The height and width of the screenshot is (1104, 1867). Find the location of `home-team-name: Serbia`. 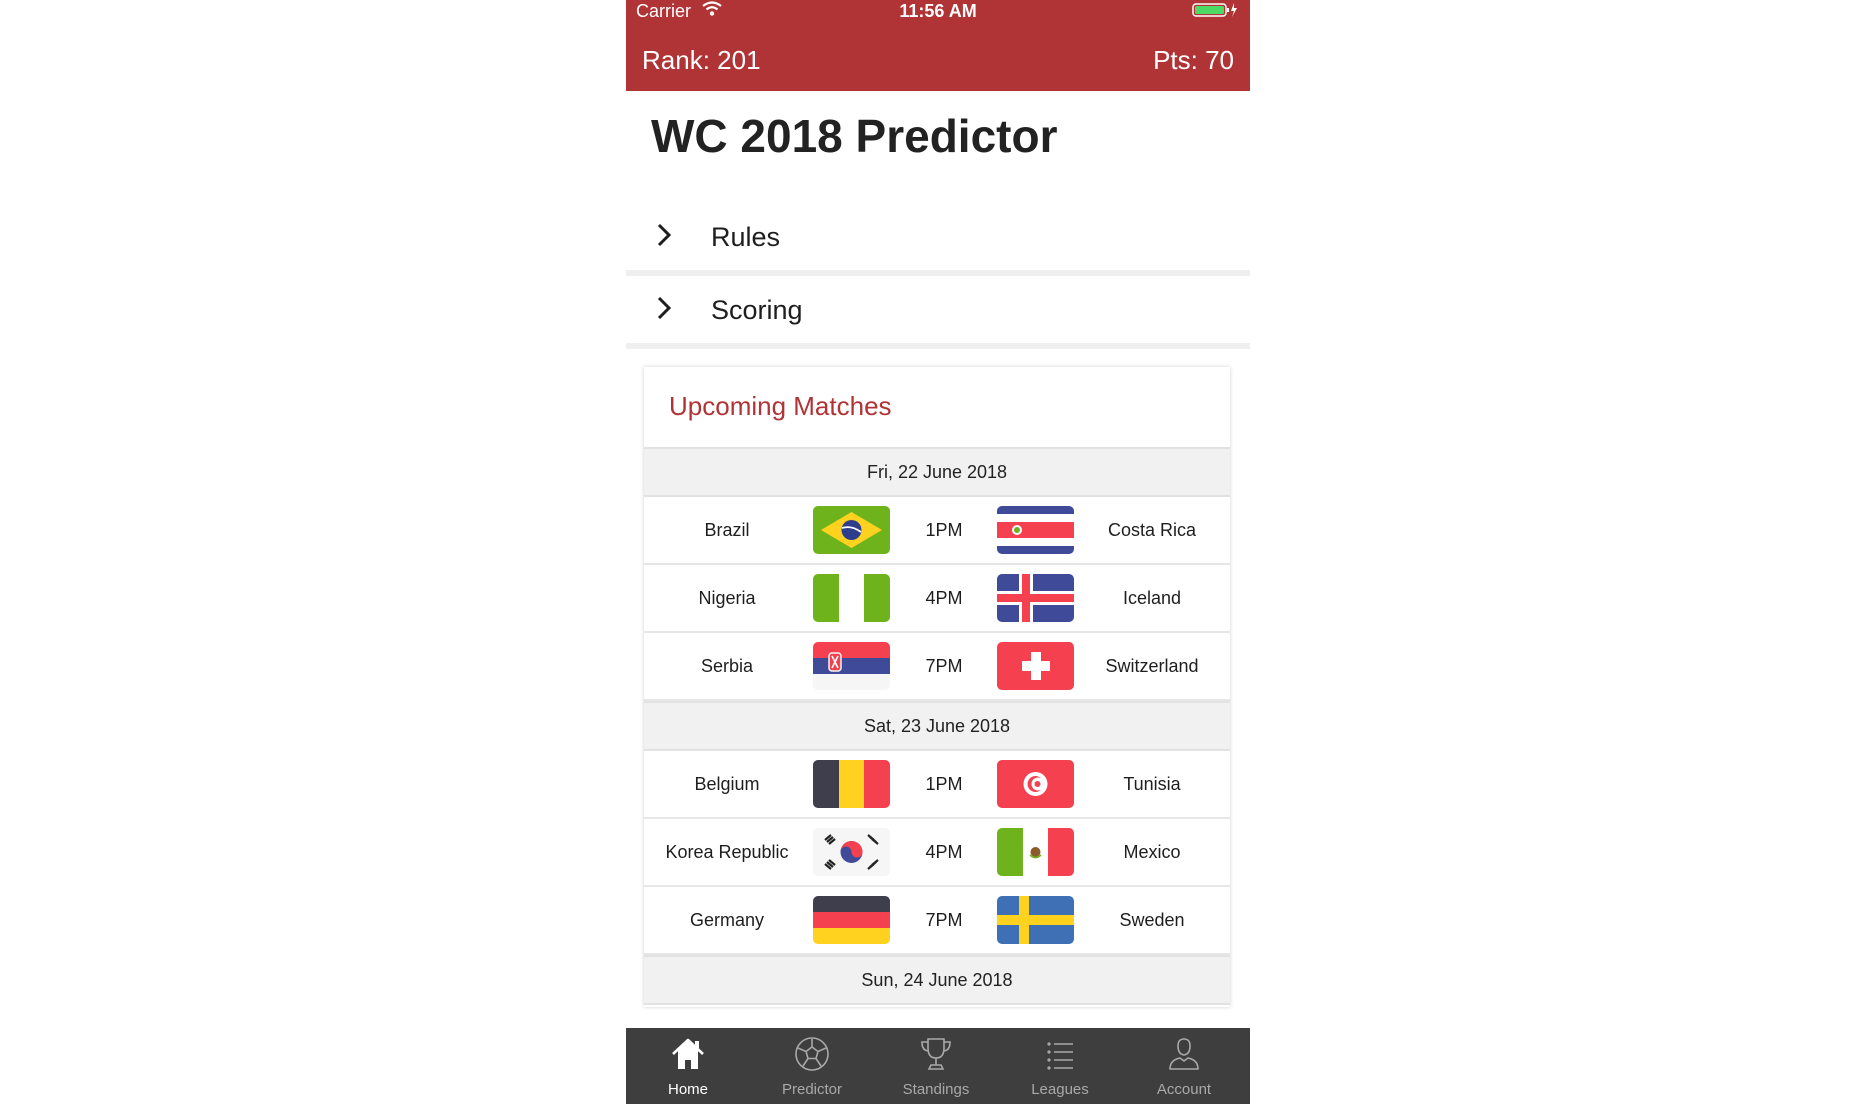

home-team-name: Serbia is located at coordinates (727, 666).